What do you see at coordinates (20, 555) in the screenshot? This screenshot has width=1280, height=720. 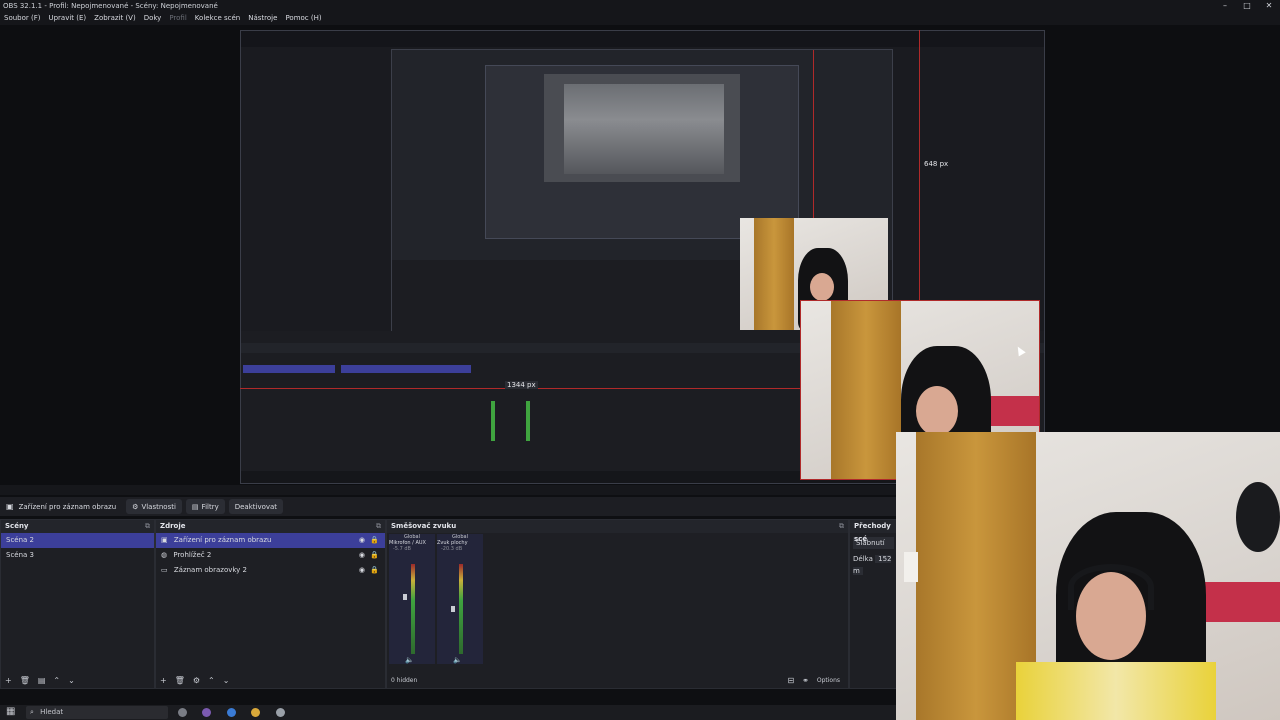 I see `scene-label: Scéna 3` at bounding box center [20, 555].